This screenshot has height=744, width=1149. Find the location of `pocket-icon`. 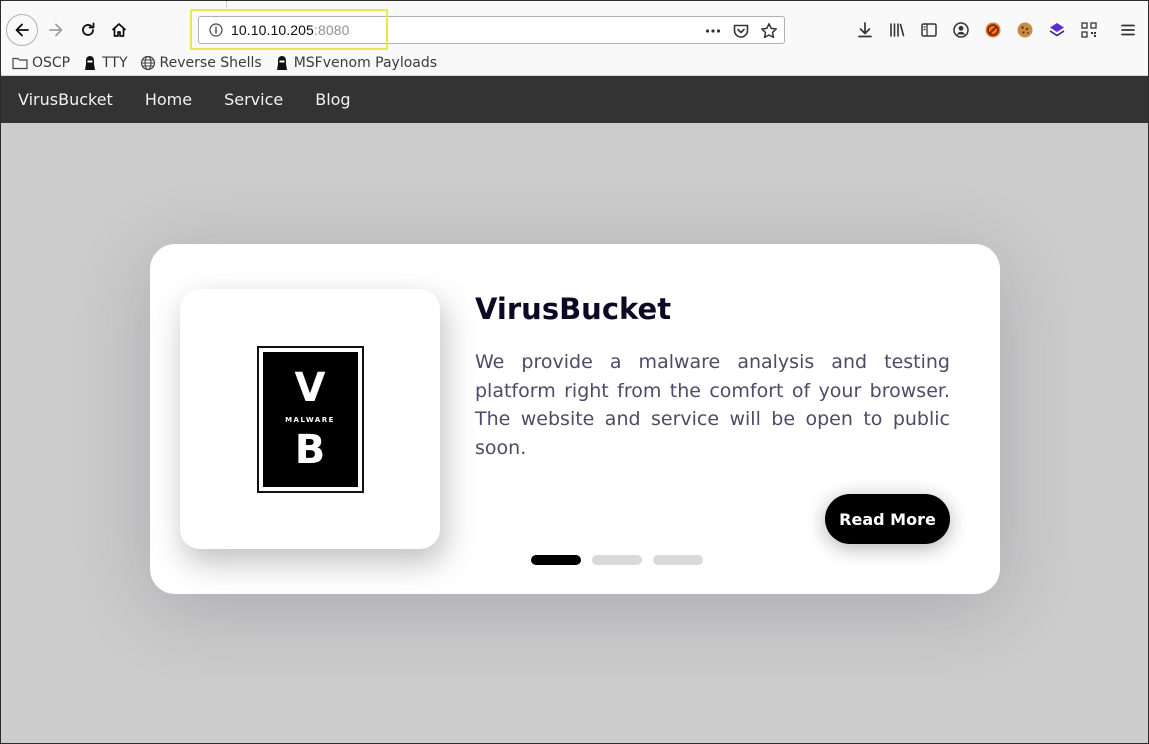

pocket-icon is located at coordinates (741, 31).